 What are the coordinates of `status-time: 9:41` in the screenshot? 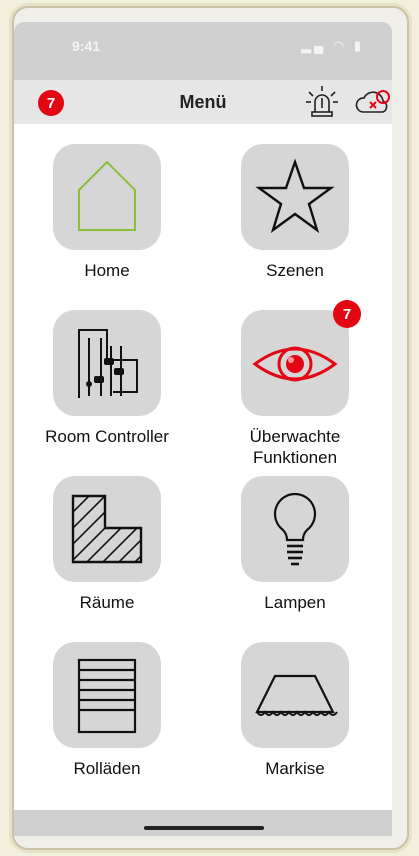 It's located at (86, 46).